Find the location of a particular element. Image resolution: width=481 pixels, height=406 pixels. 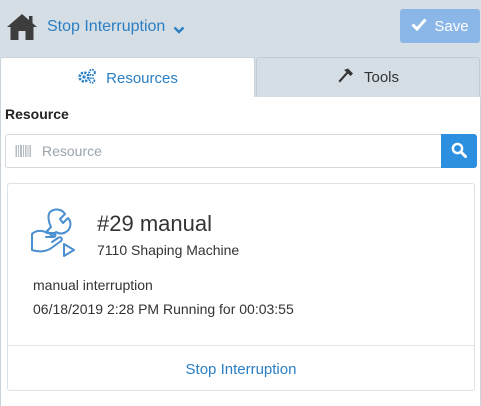

save-label: Save is located at coordinates (451, 26).